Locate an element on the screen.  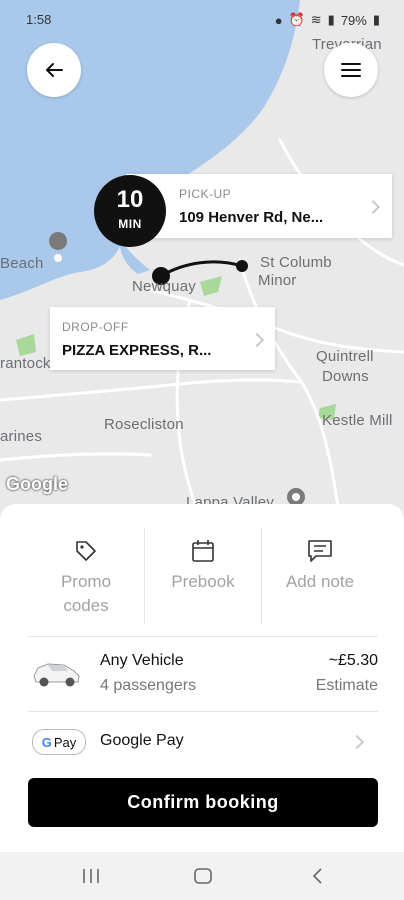
route-line is located at coordinates (201, 269).